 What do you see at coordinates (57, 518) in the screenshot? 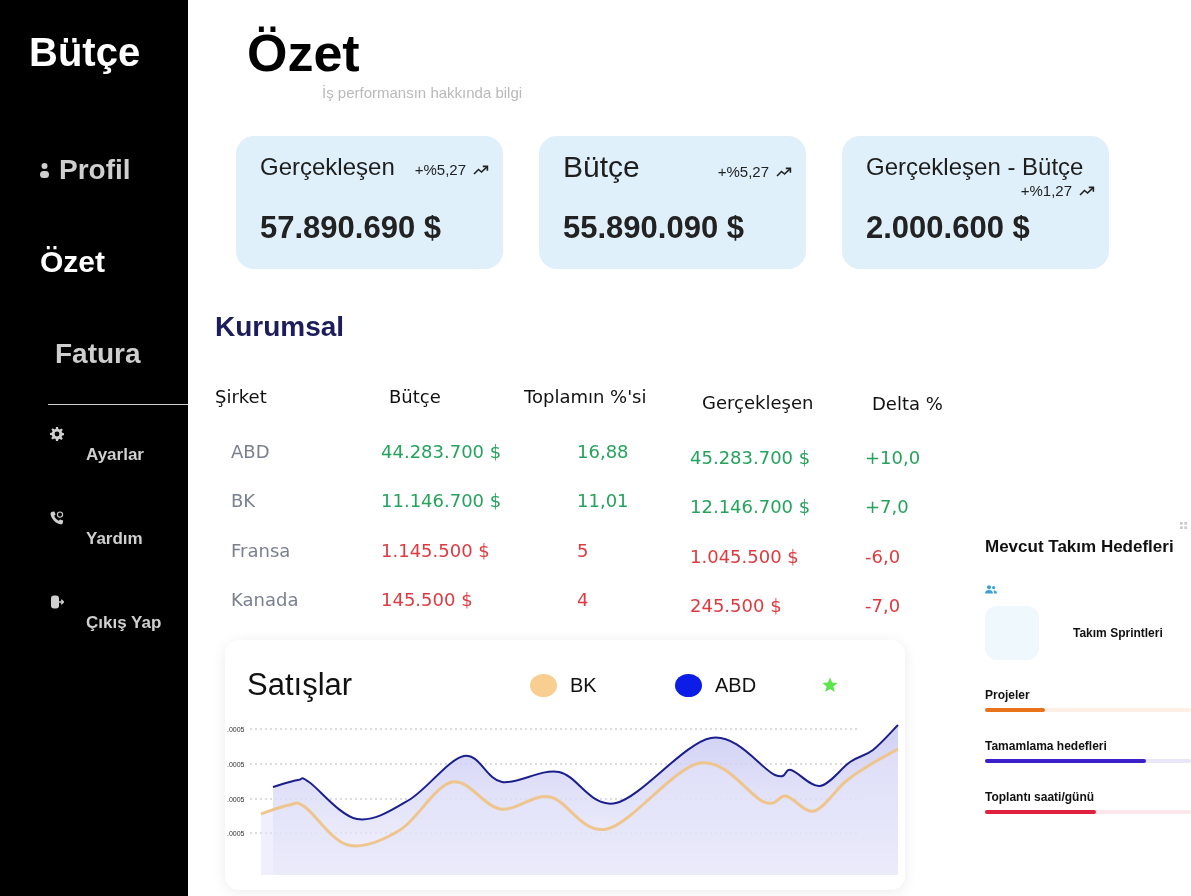
I see `phone-icon` at bounding box center [57, 518].